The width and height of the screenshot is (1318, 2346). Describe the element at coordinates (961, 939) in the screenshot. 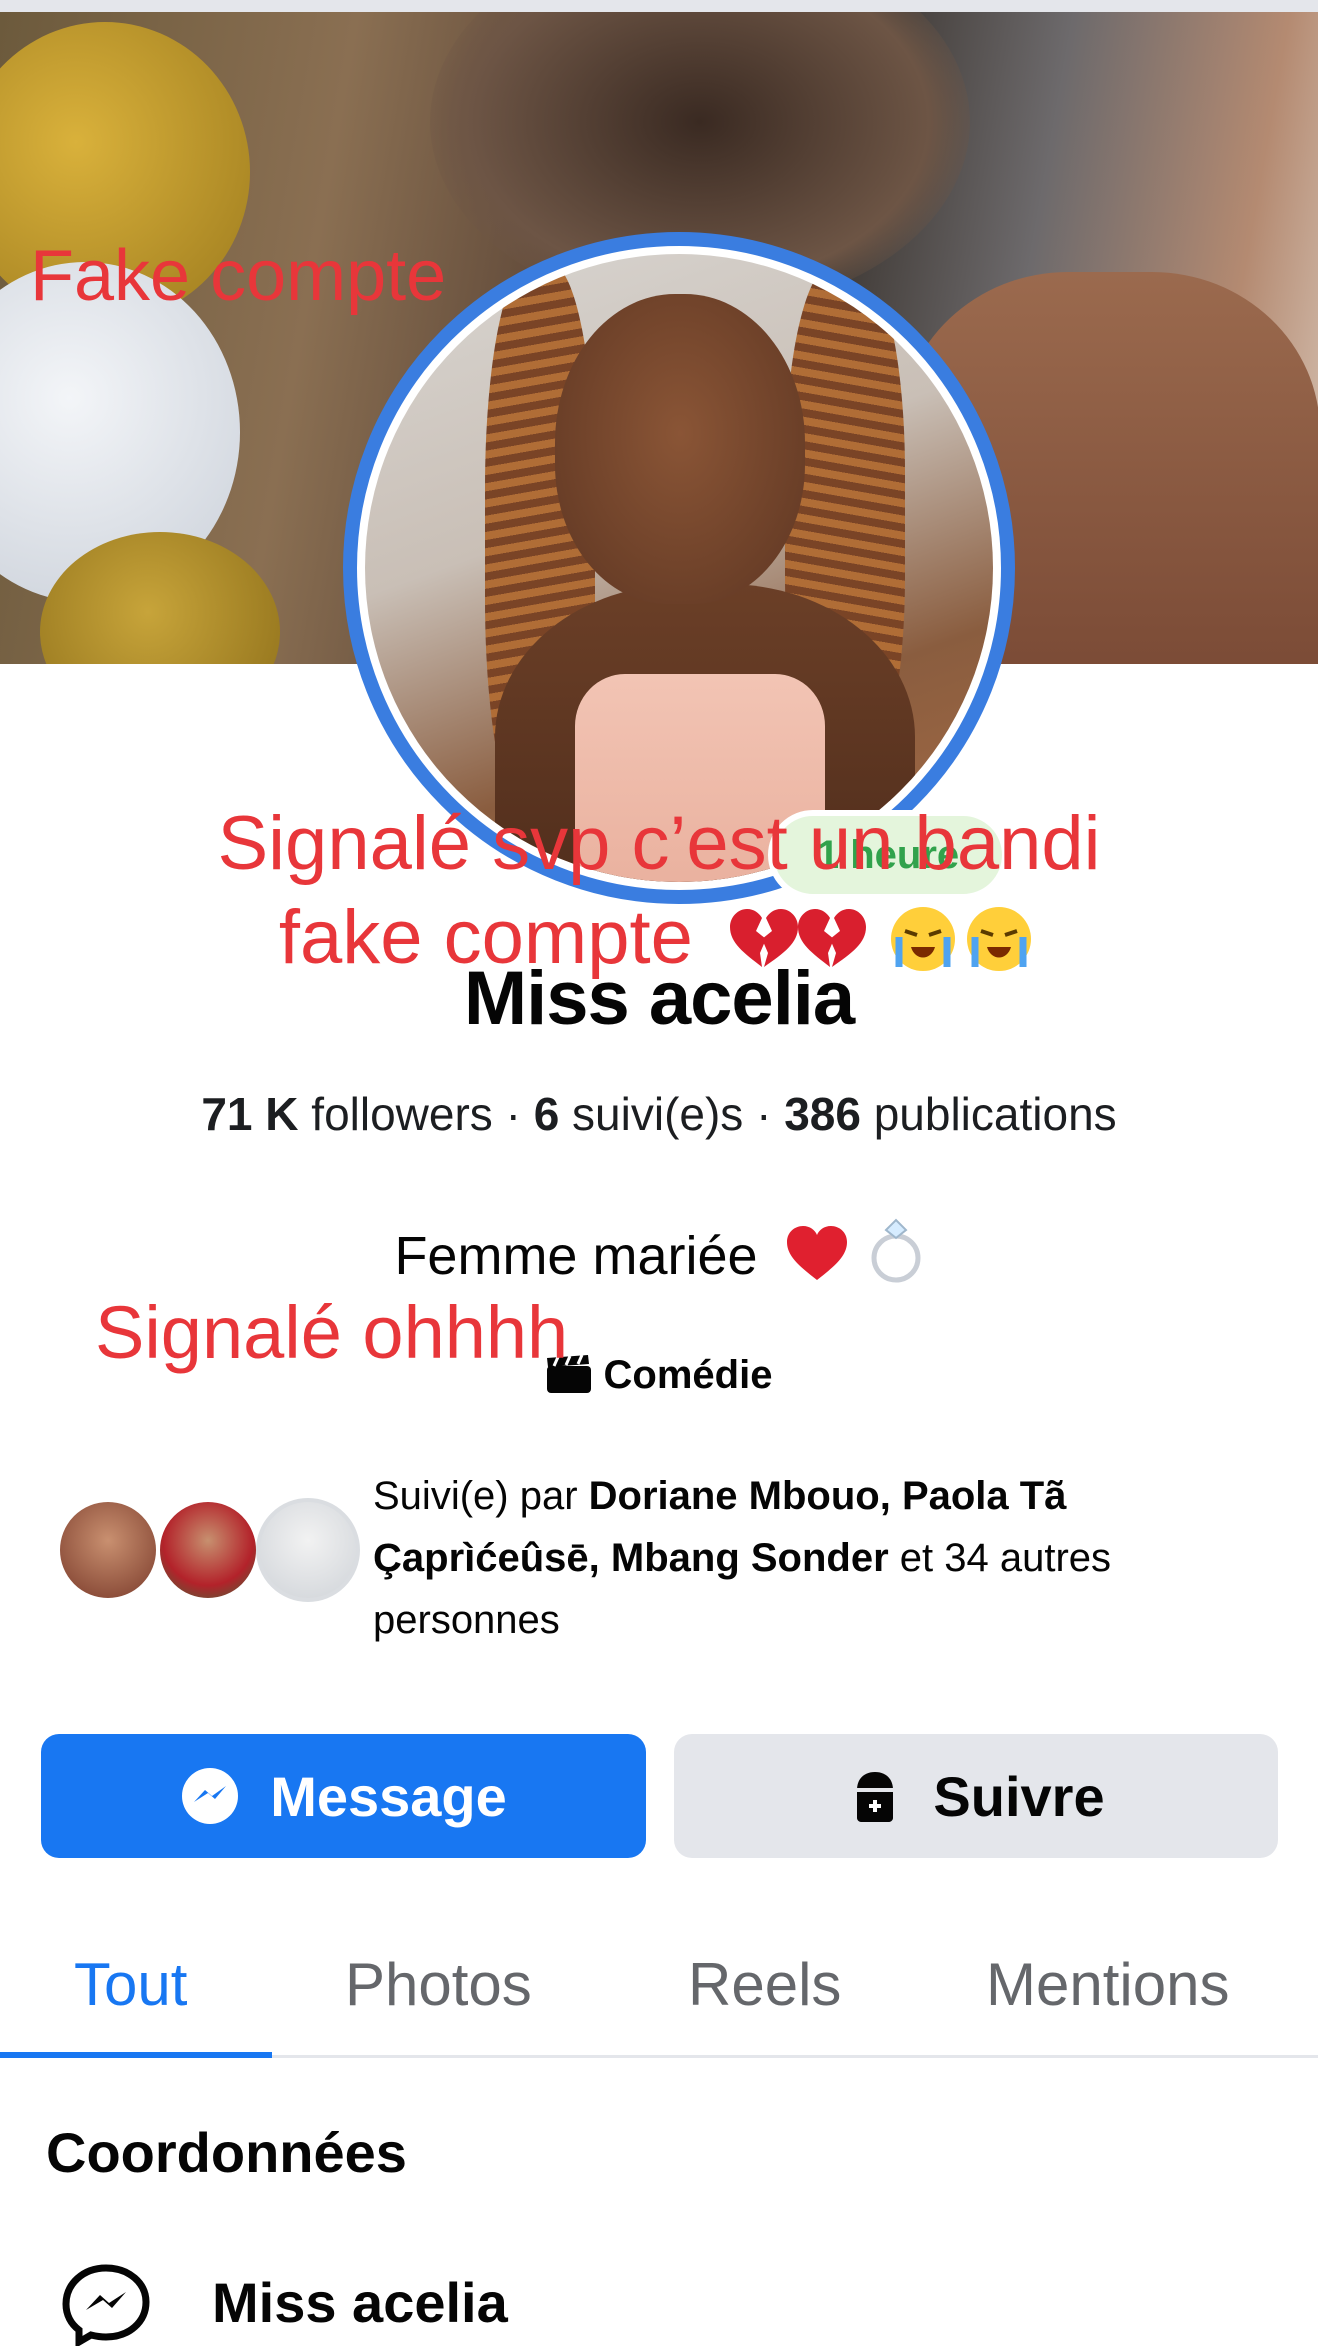

I see `crying-face-icon` at that location.